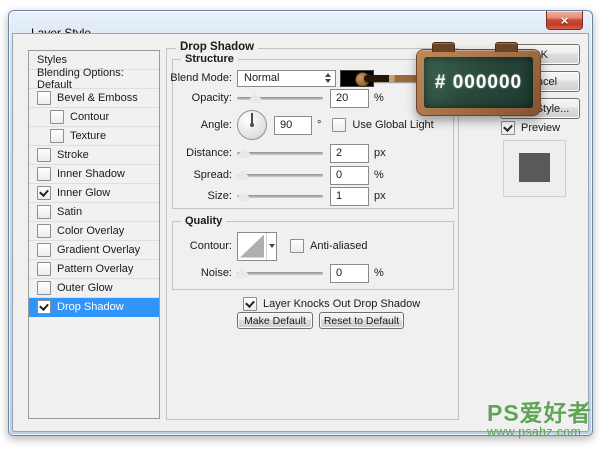 The width and height of the screenshot is (600, 449). Describe the element at coordinates (94, 117) in the screenshot. I see `sidebar-item-contour: Contour` at that location.